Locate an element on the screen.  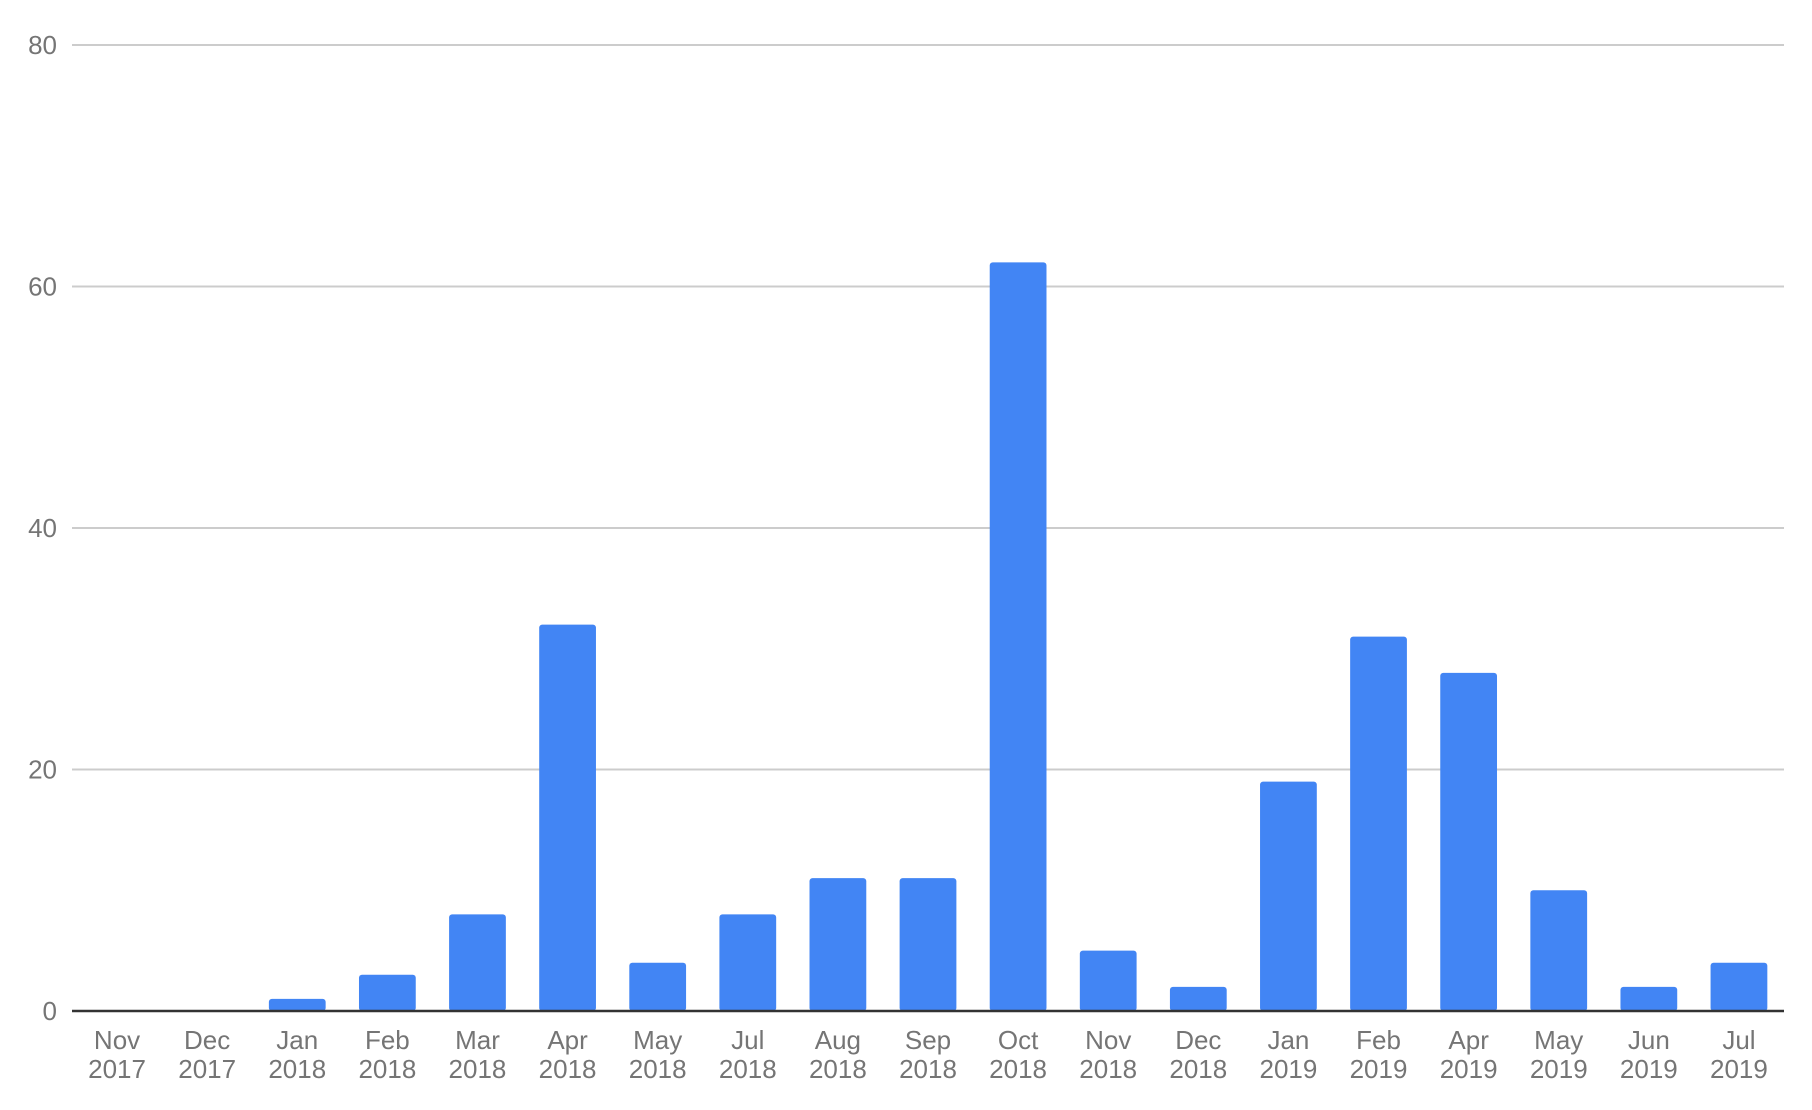
x-tick-label-month: Mar is located at coordinates (477, 1040).